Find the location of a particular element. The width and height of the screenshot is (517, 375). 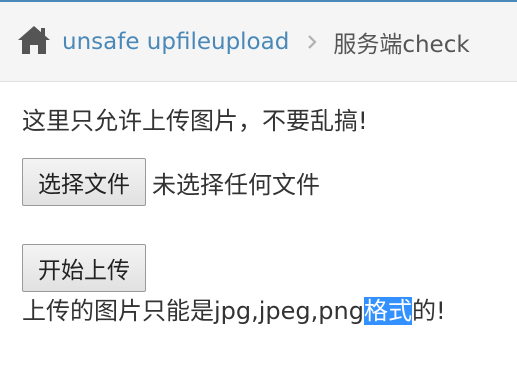

choose-file-button: 选择文件 is located at coordinates (84, 182).